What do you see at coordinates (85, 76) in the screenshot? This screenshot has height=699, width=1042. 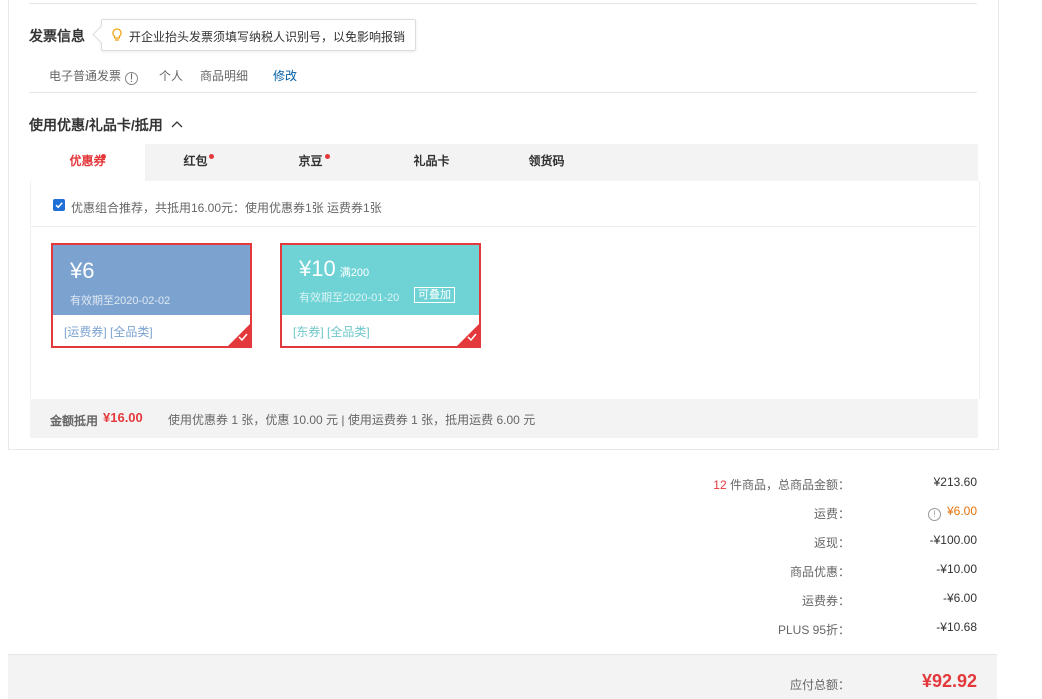 I see `invoice-type-label: 电子普通发票` at bounding box center [85, 76].